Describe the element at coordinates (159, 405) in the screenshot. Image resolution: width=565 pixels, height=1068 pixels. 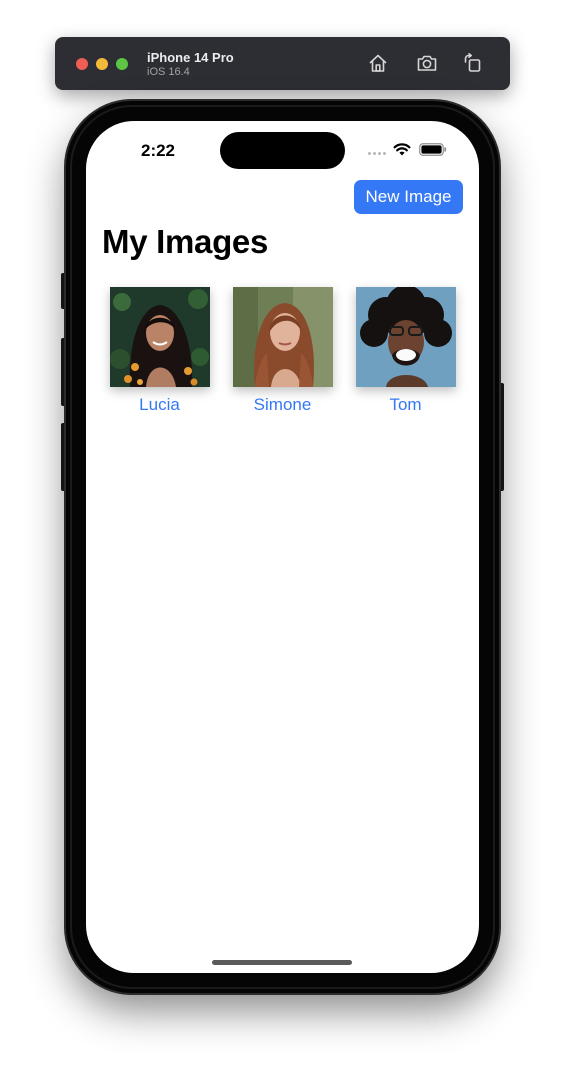
I see `image-name-label: Lucia` at that location.